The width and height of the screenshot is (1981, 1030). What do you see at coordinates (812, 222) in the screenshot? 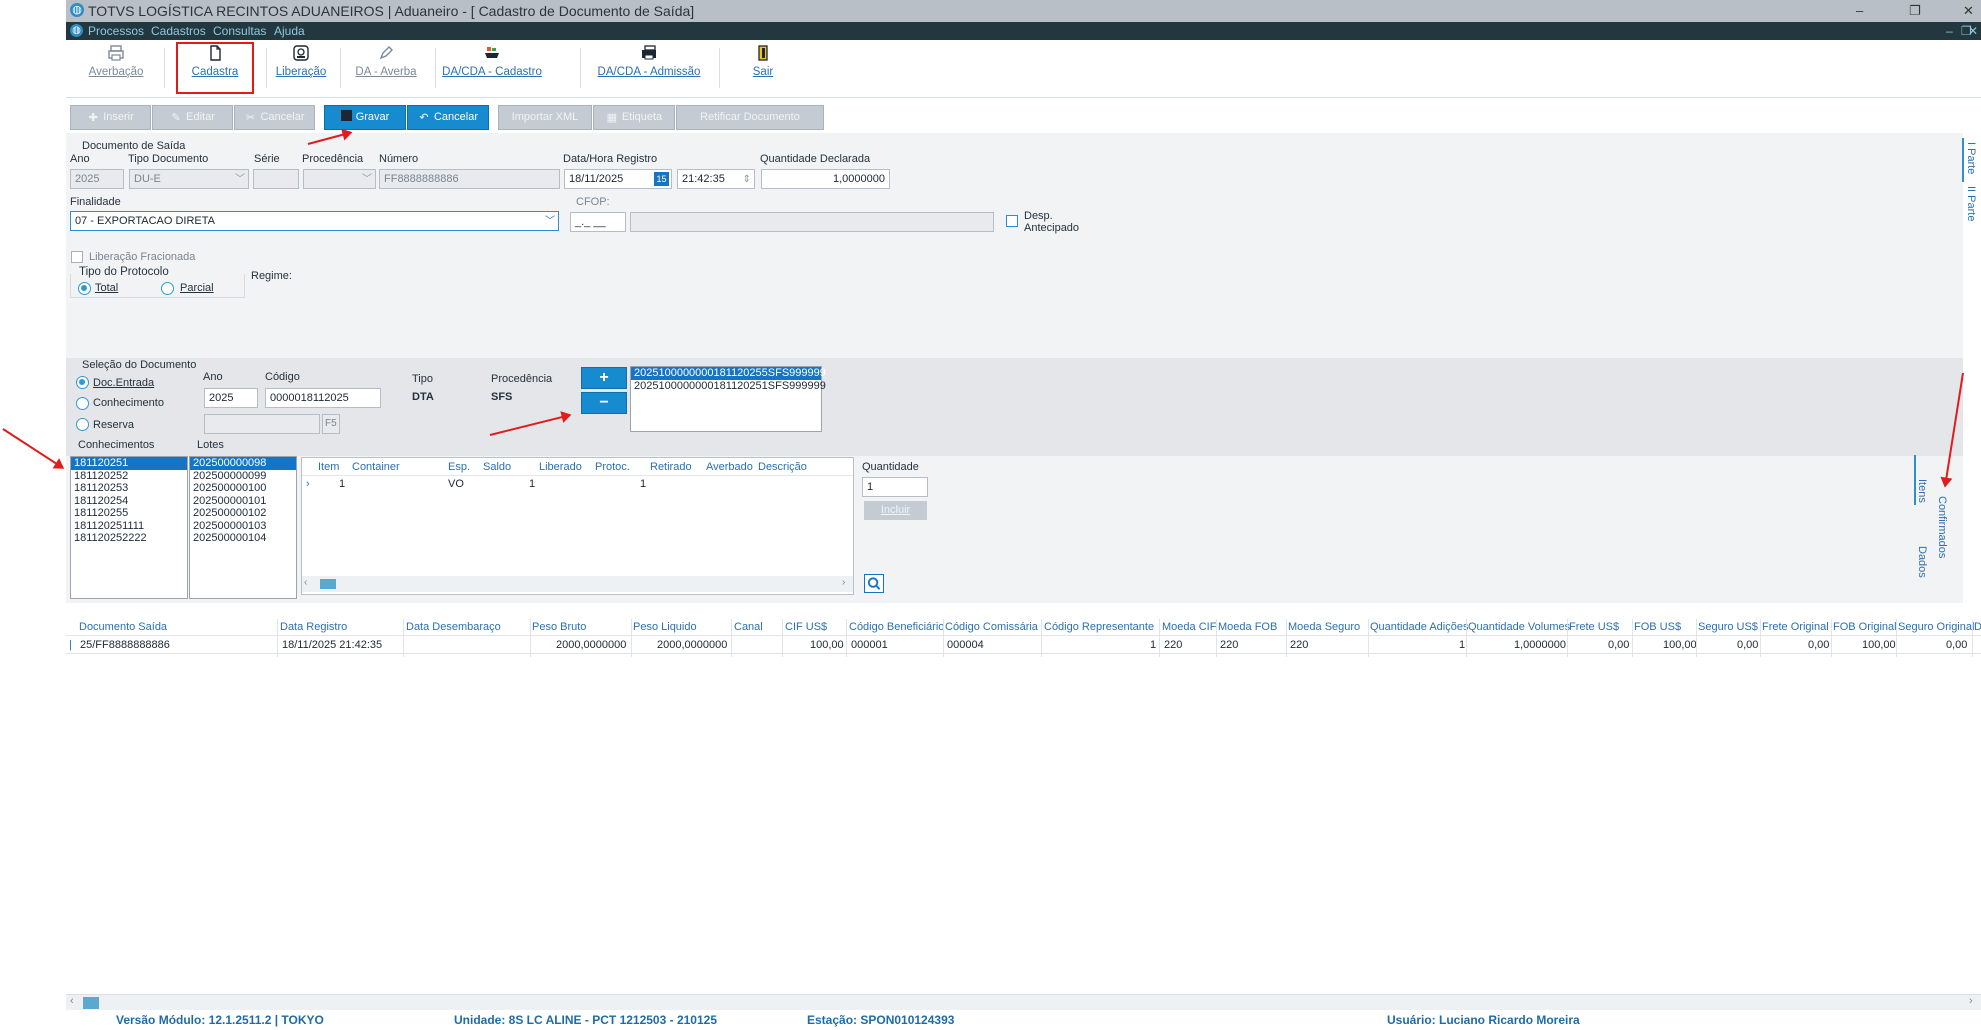
I see `cfop-description-input` at bounding box center [812, 222].